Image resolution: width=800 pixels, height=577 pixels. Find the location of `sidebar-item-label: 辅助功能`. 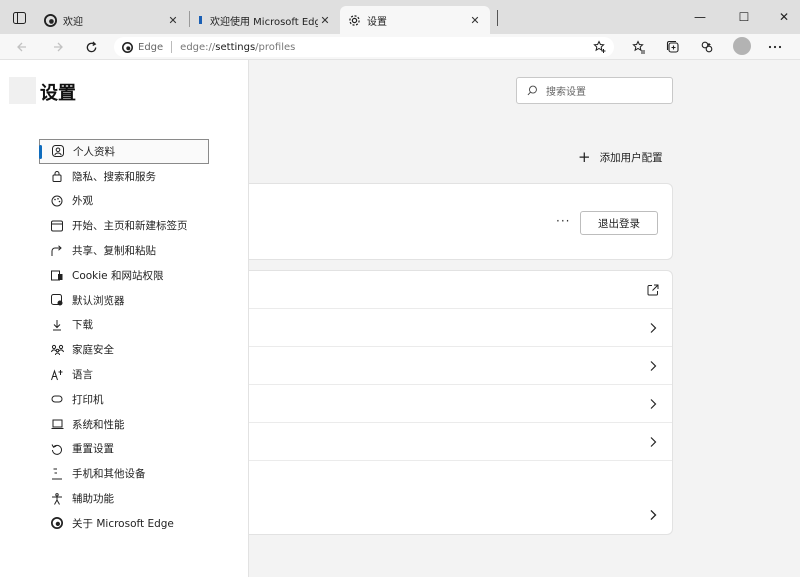

sidebar-item-label: 辅助功能 is located at coordinates (93, 499).